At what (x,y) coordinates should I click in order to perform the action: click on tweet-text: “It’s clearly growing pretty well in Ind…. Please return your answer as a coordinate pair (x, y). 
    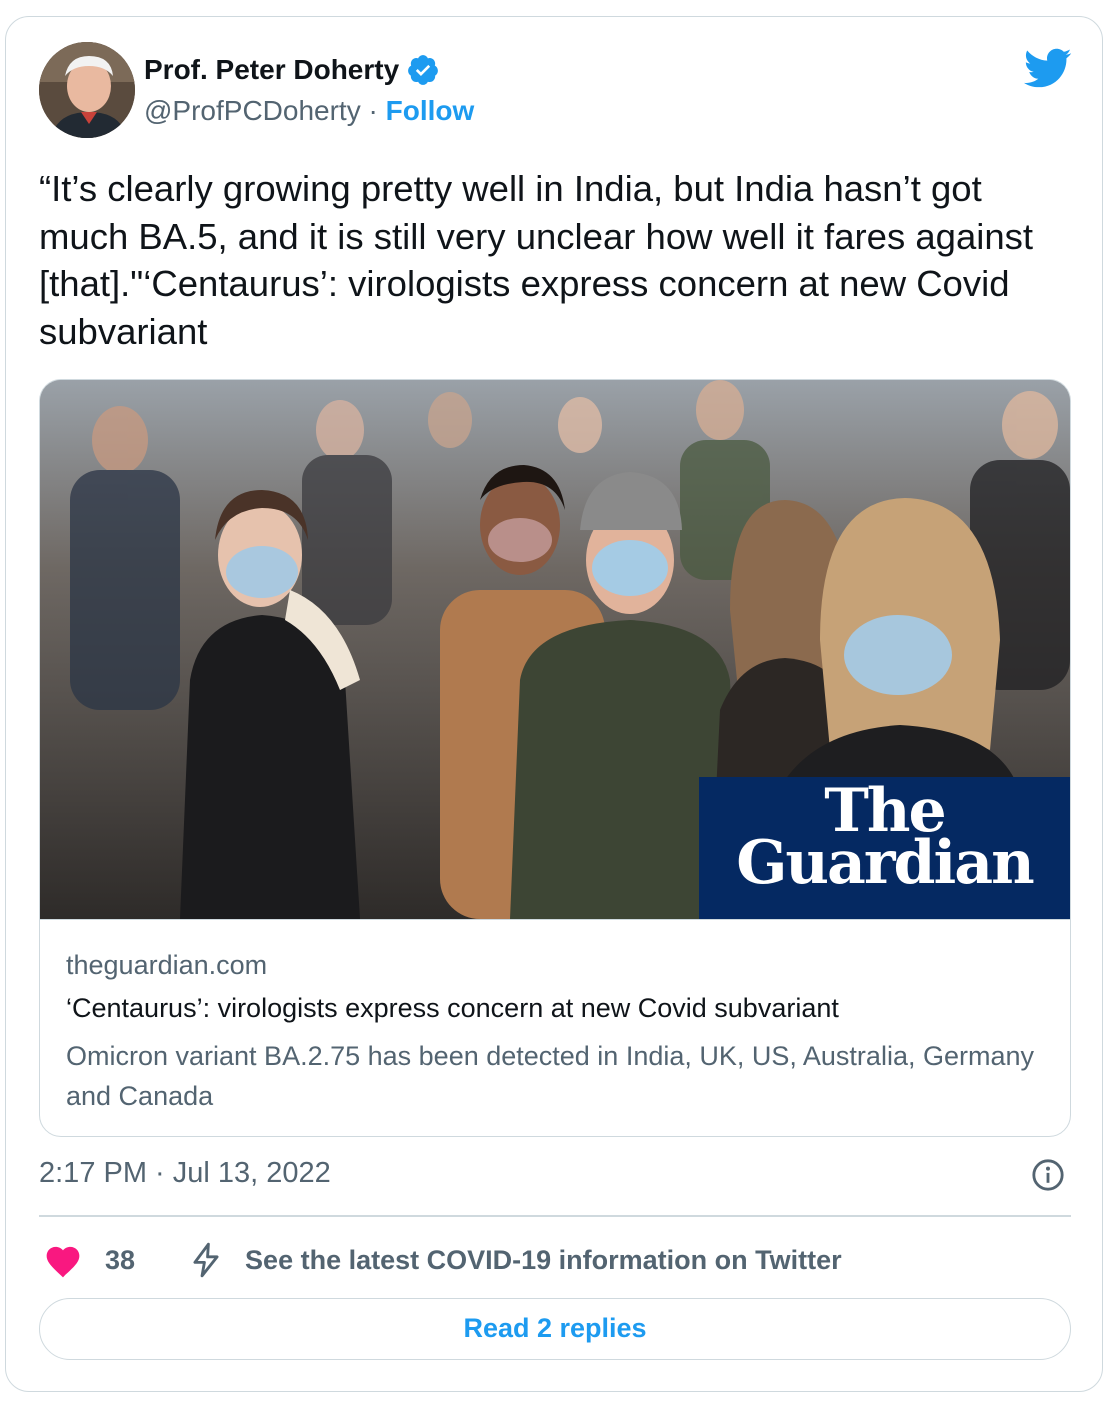
    Looking at the image, I should click on (536, 260).